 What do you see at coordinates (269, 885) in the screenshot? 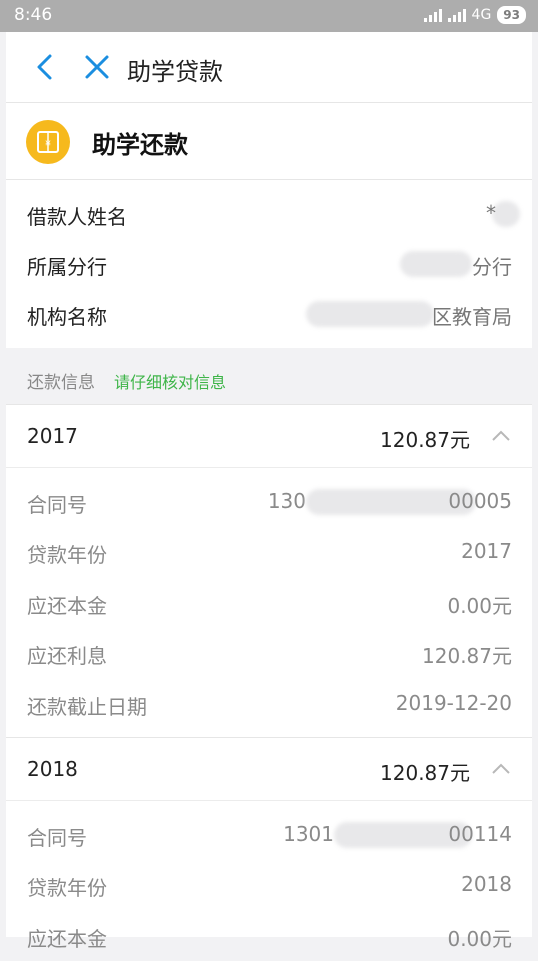
I see `loan-year-row: 贷款年份 2018` at bounding box center [269, 885].